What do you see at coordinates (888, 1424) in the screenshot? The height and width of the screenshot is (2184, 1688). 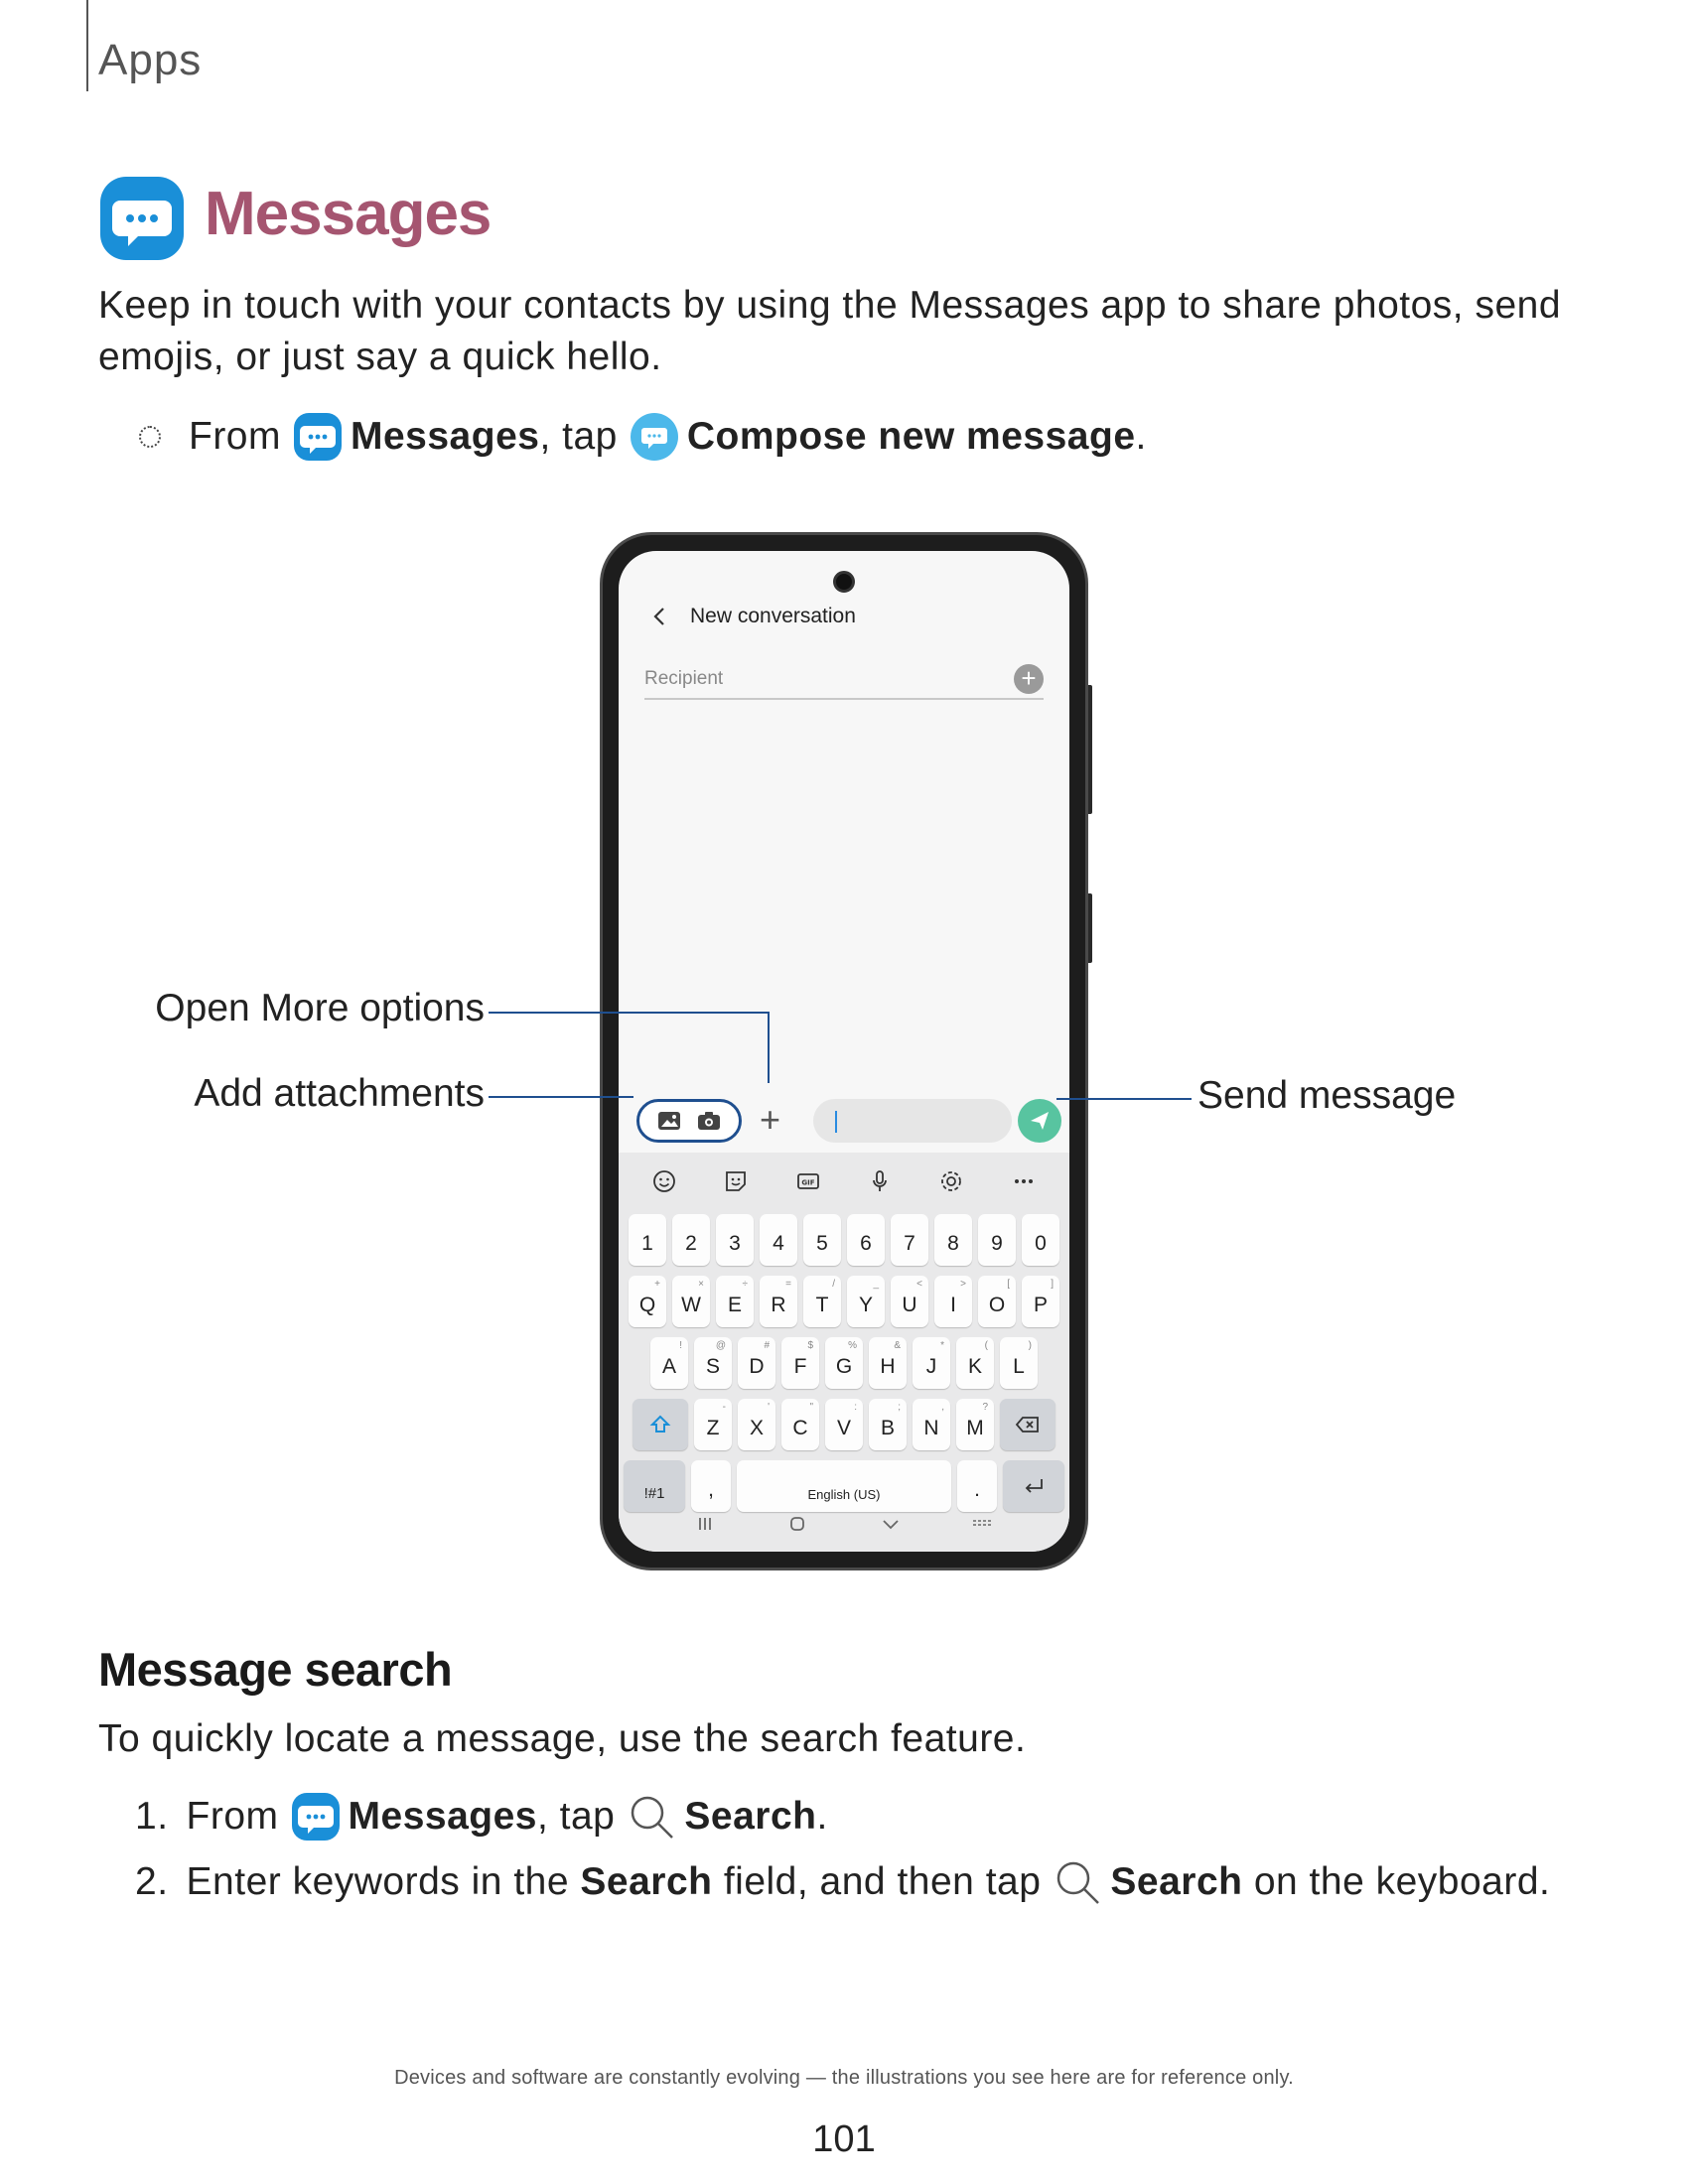 I see `key-b: ; B` at bounding box center [888, 1424].